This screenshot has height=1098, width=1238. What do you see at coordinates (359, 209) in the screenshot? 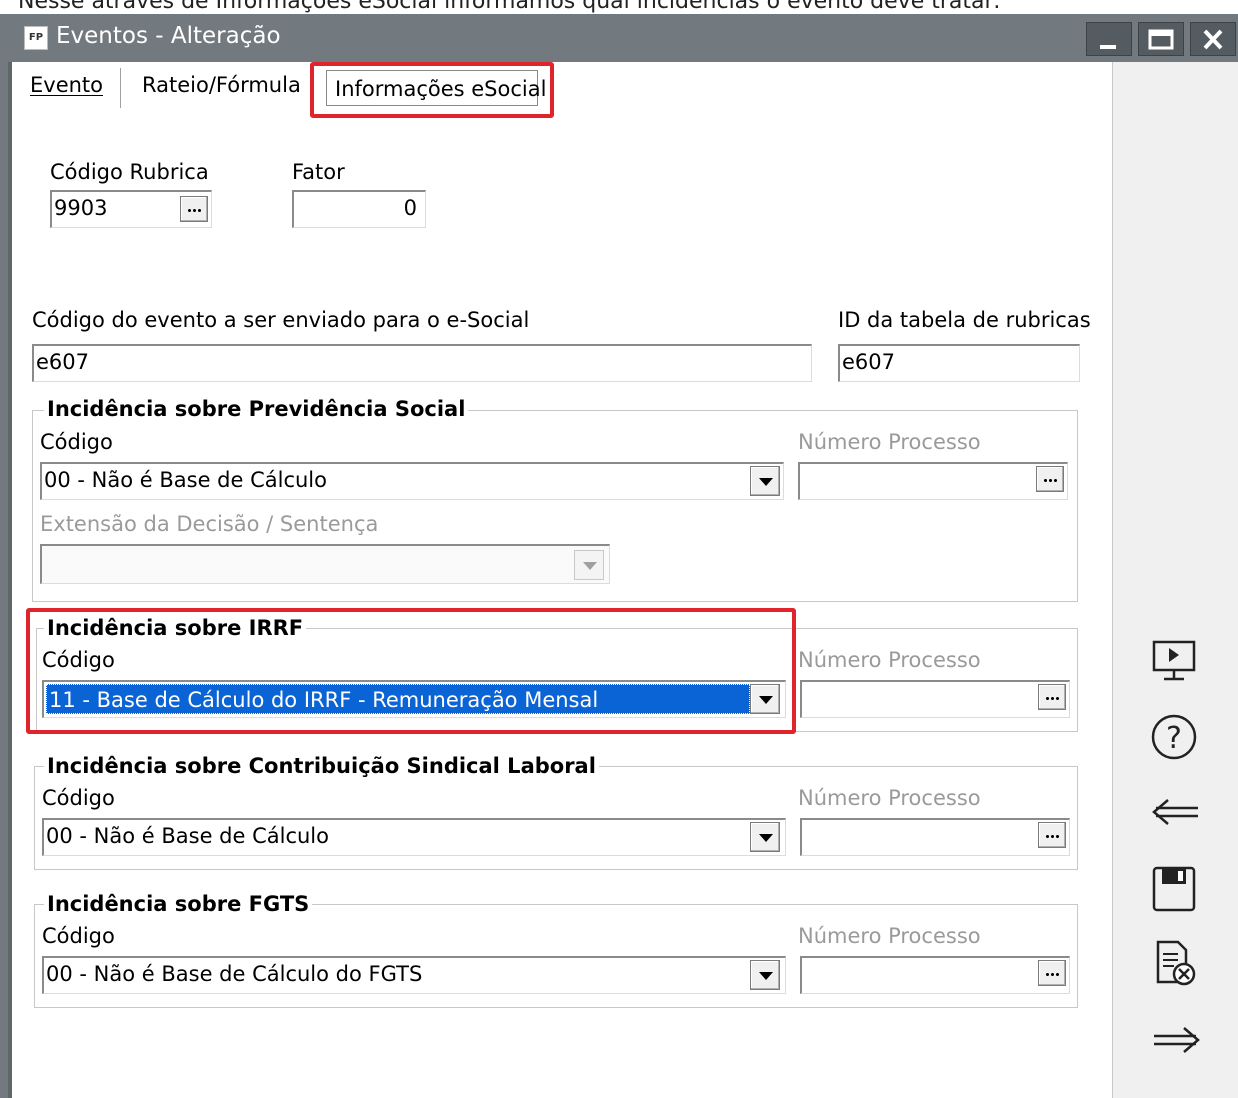
I see `fator-input: 0` at bounding box center [359, 209].